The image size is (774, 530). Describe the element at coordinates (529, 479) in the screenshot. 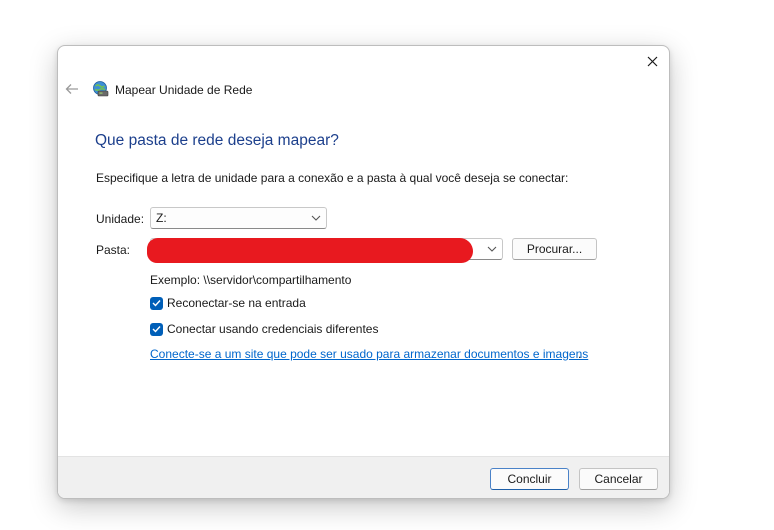

I see `finish-button: Concluir` at that location.